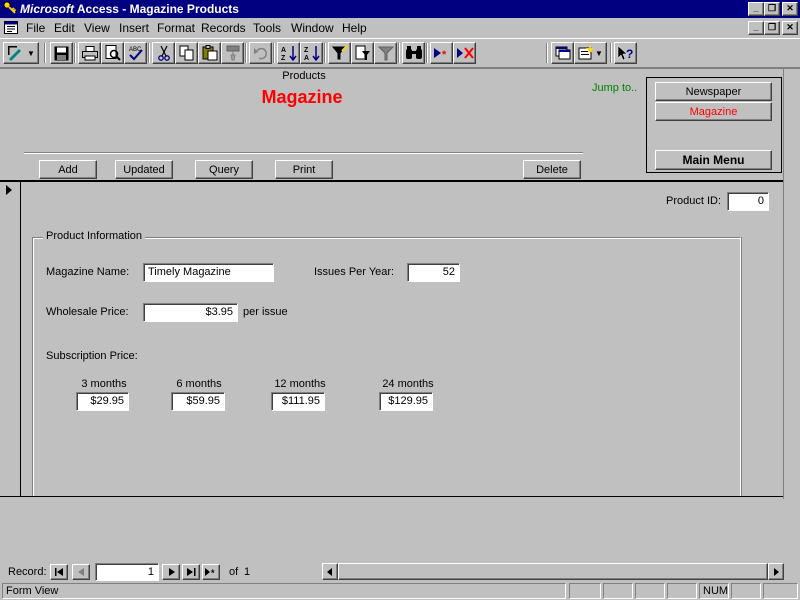 The image size is (800, 600). What do you see at coordinates (441, 53) in the screenshot?
I see `new-record-icon: *` at bounding box center [441, 53].